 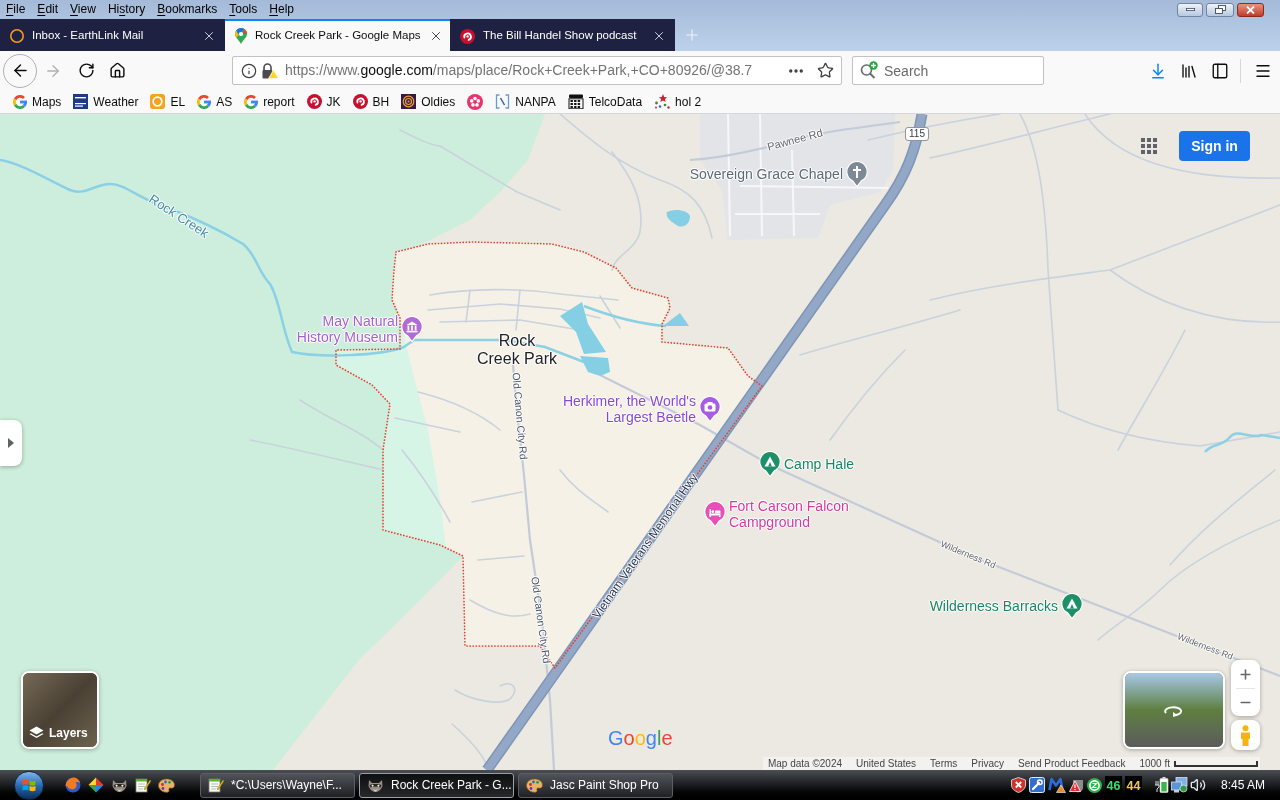 I want to click on start-button, so click(x=29, y=785).